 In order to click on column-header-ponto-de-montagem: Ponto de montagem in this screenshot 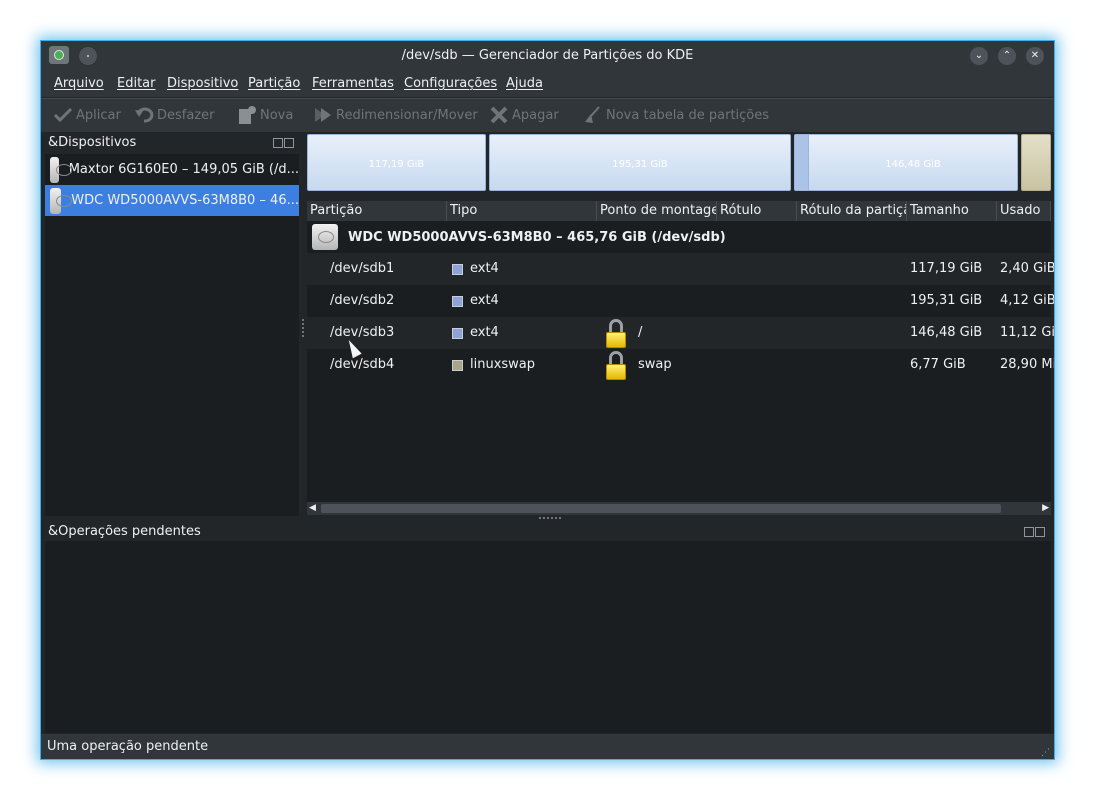, I will do `click(657, 211)`.